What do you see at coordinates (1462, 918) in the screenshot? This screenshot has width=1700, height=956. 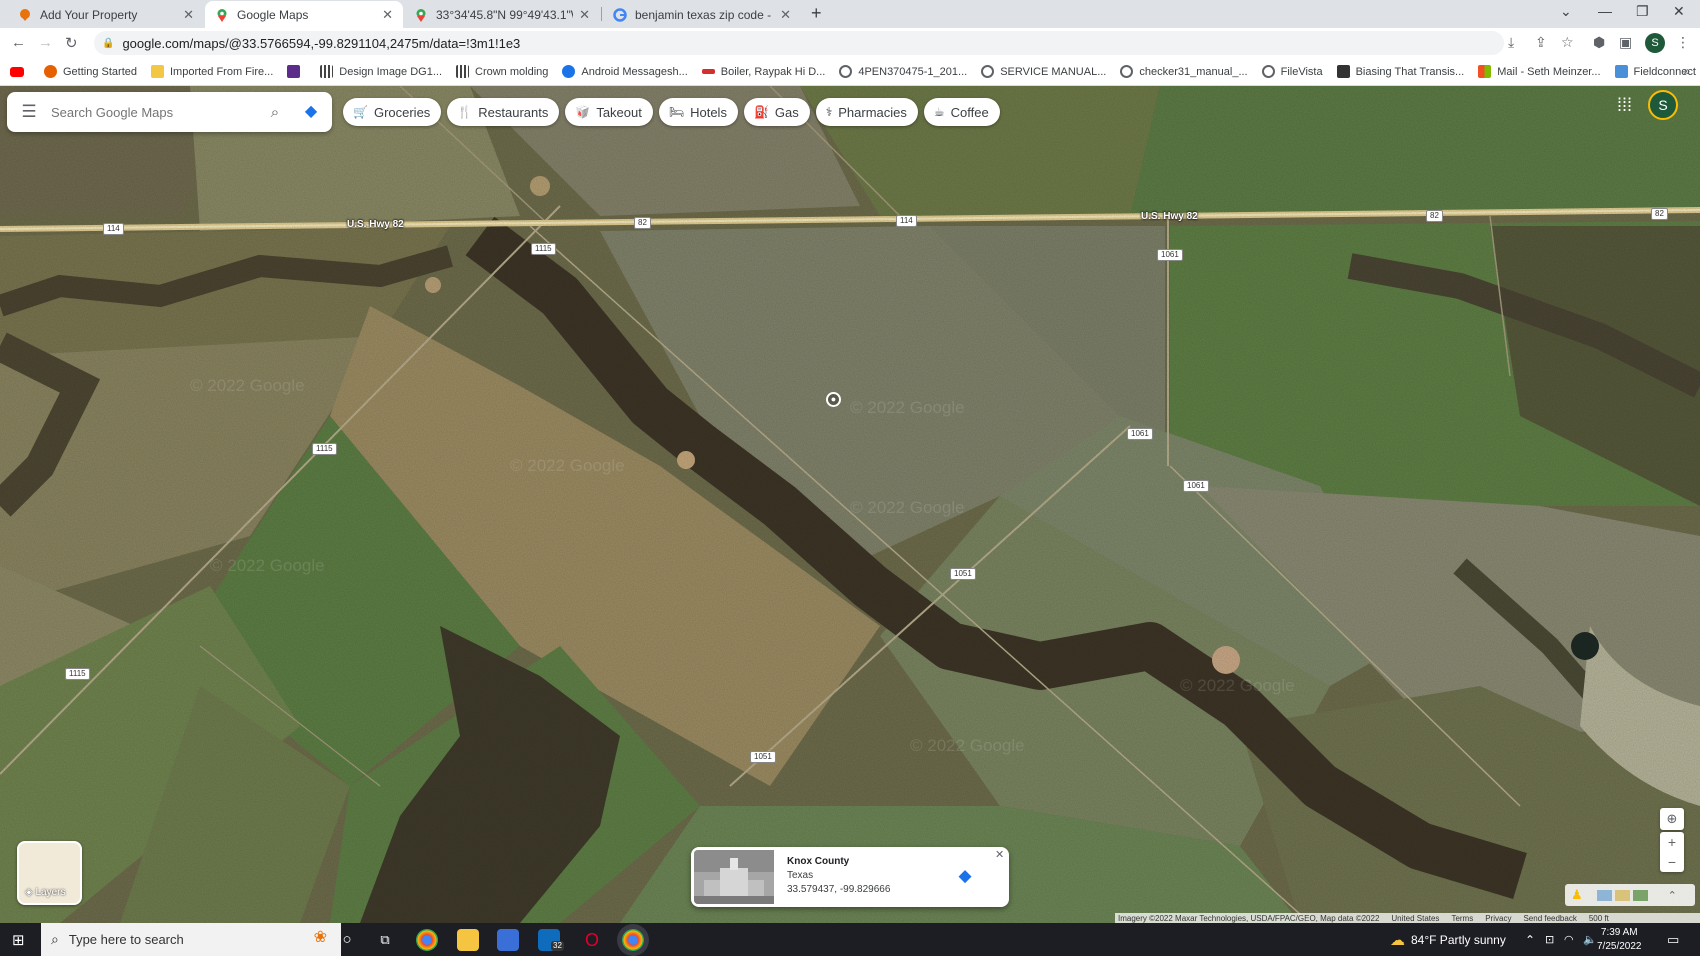 I see `terms-link: Terms` at bounding box center [1462, 918].